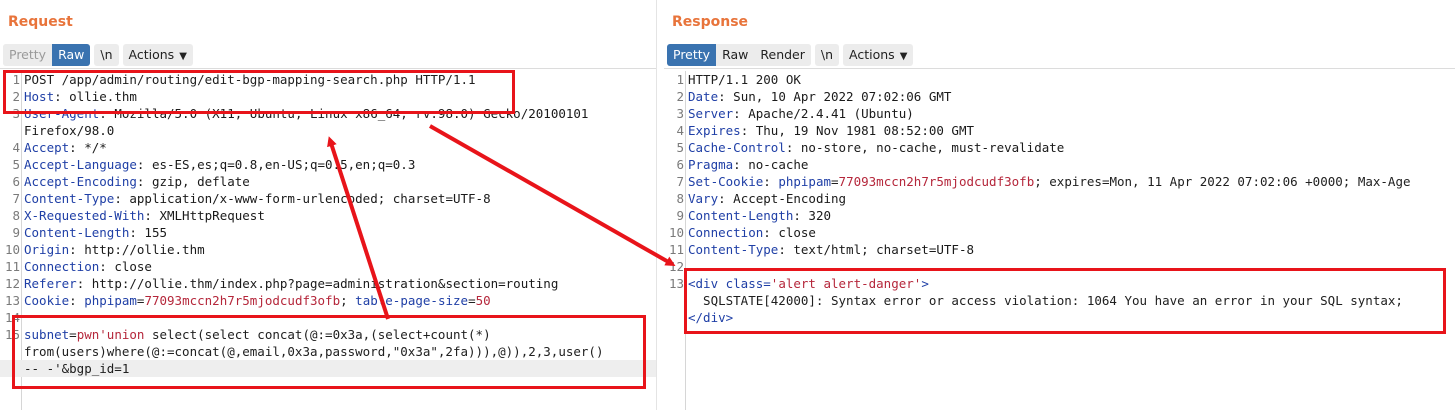 The image size is (1455, 410). I want to click on header-value: http://ollie.thm, so click(144, 249).